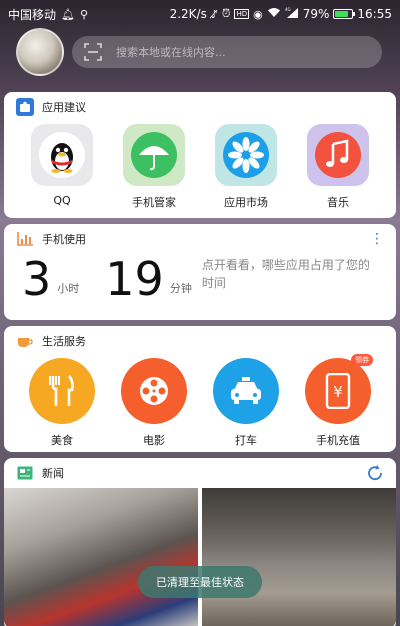 Image resolution: width=400 pixels, height=626 pixels. Describe the element at coordinates (84, 14) in the screenshot. I see `usb-icon: ⚲` at that location.